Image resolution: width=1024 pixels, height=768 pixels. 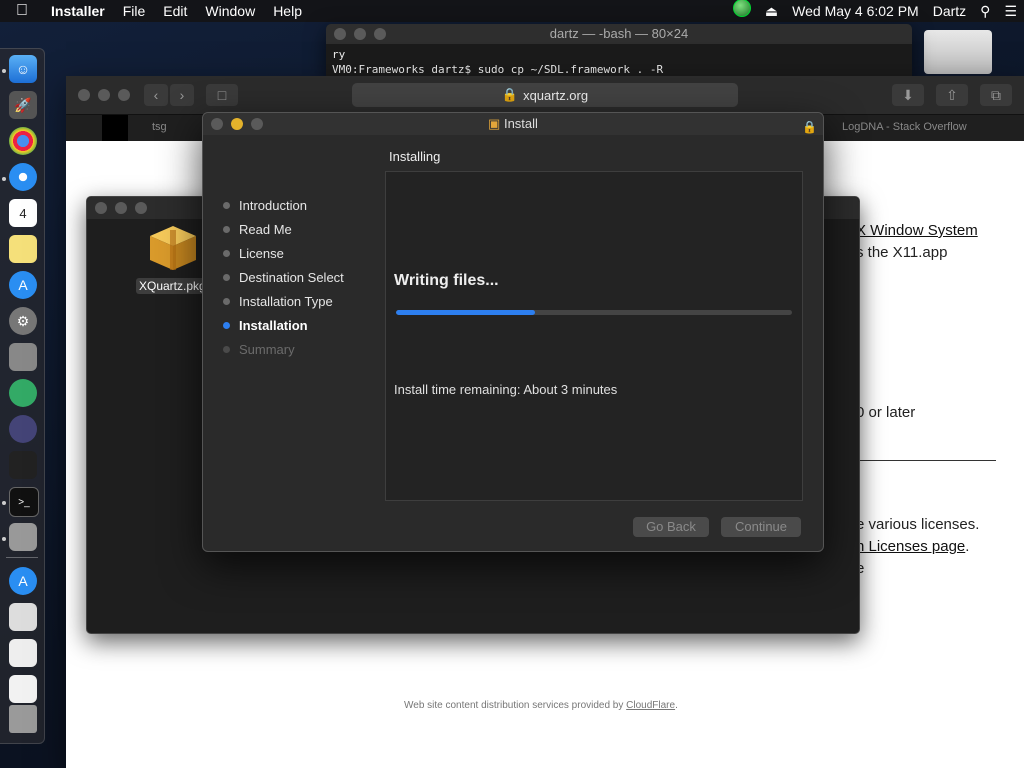 I want to click on step-label: License, so click(x=261, y=253).